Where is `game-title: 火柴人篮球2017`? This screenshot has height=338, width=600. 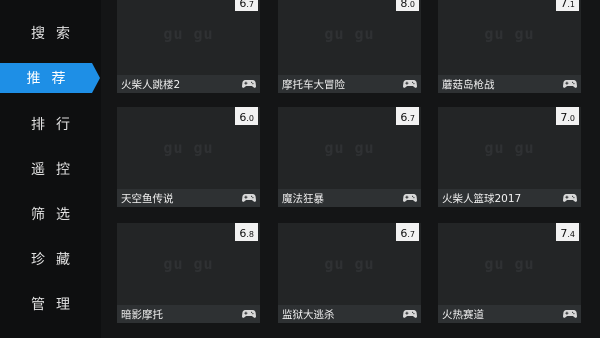 game-title: 火柴人篮球2017 is located at coordinates (482, 198).